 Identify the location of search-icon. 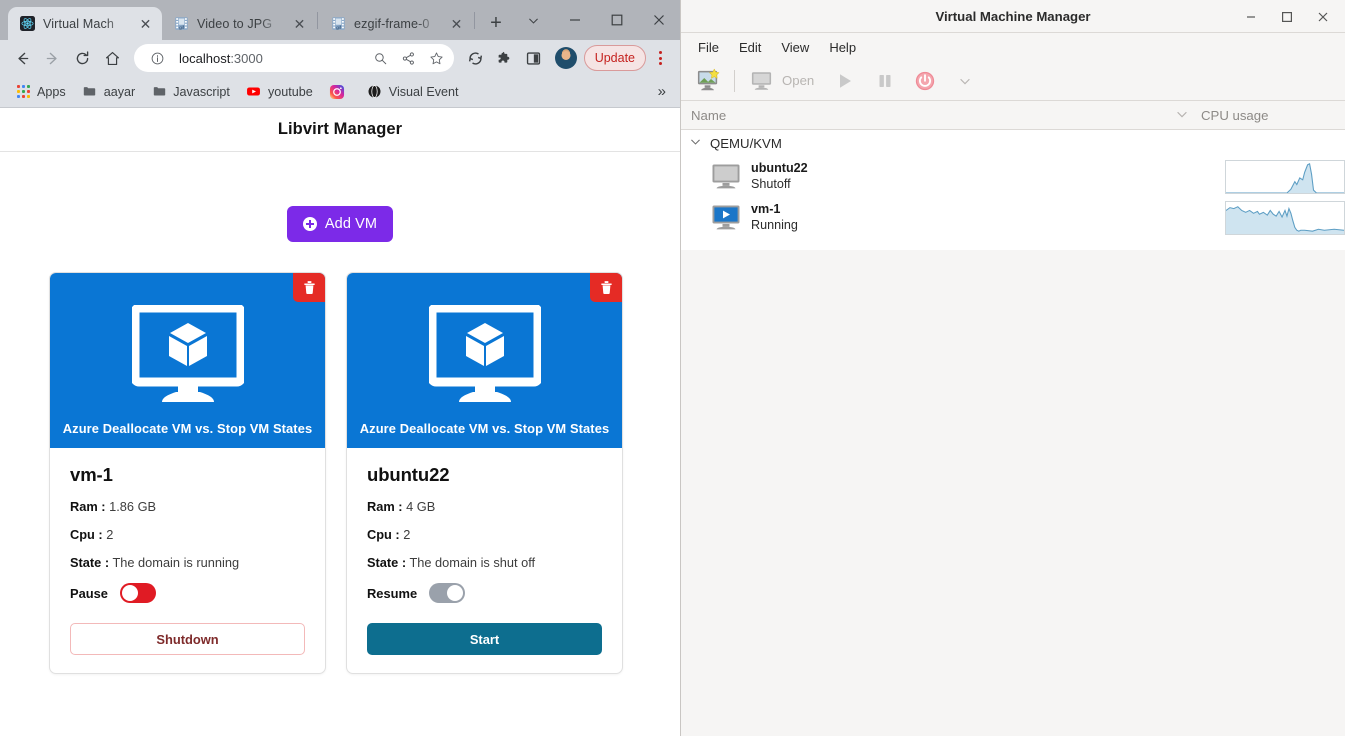
(381, 58).